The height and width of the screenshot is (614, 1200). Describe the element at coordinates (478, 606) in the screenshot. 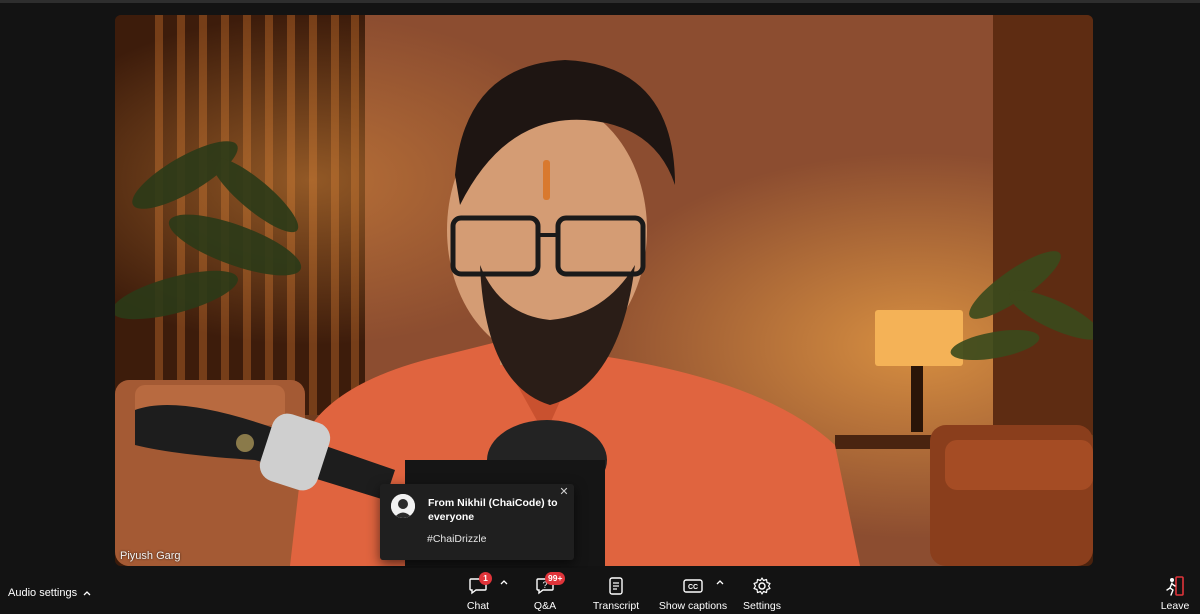

I see `chat-label: Chat` at that location.